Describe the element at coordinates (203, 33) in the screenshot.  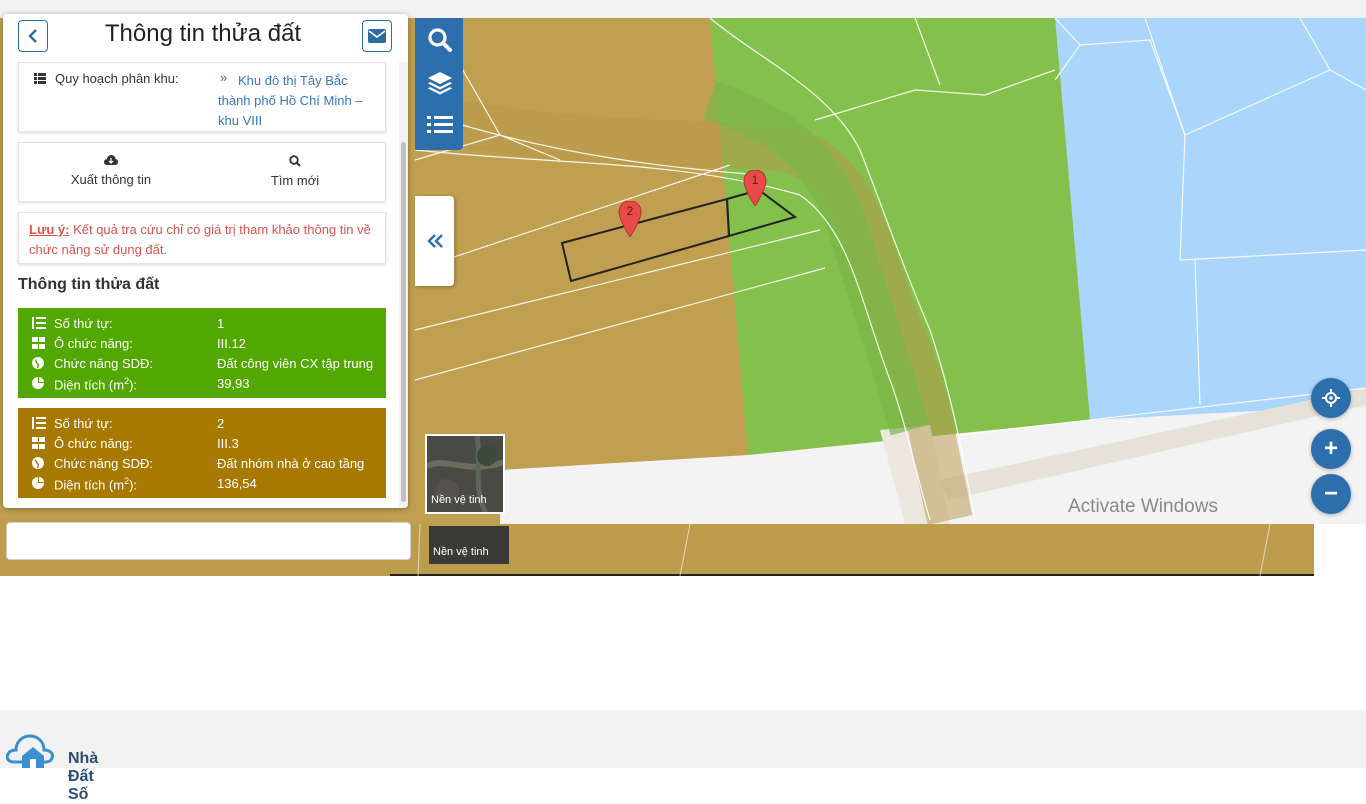
I see `panel-title: Thông tin thửa đất` at that location.